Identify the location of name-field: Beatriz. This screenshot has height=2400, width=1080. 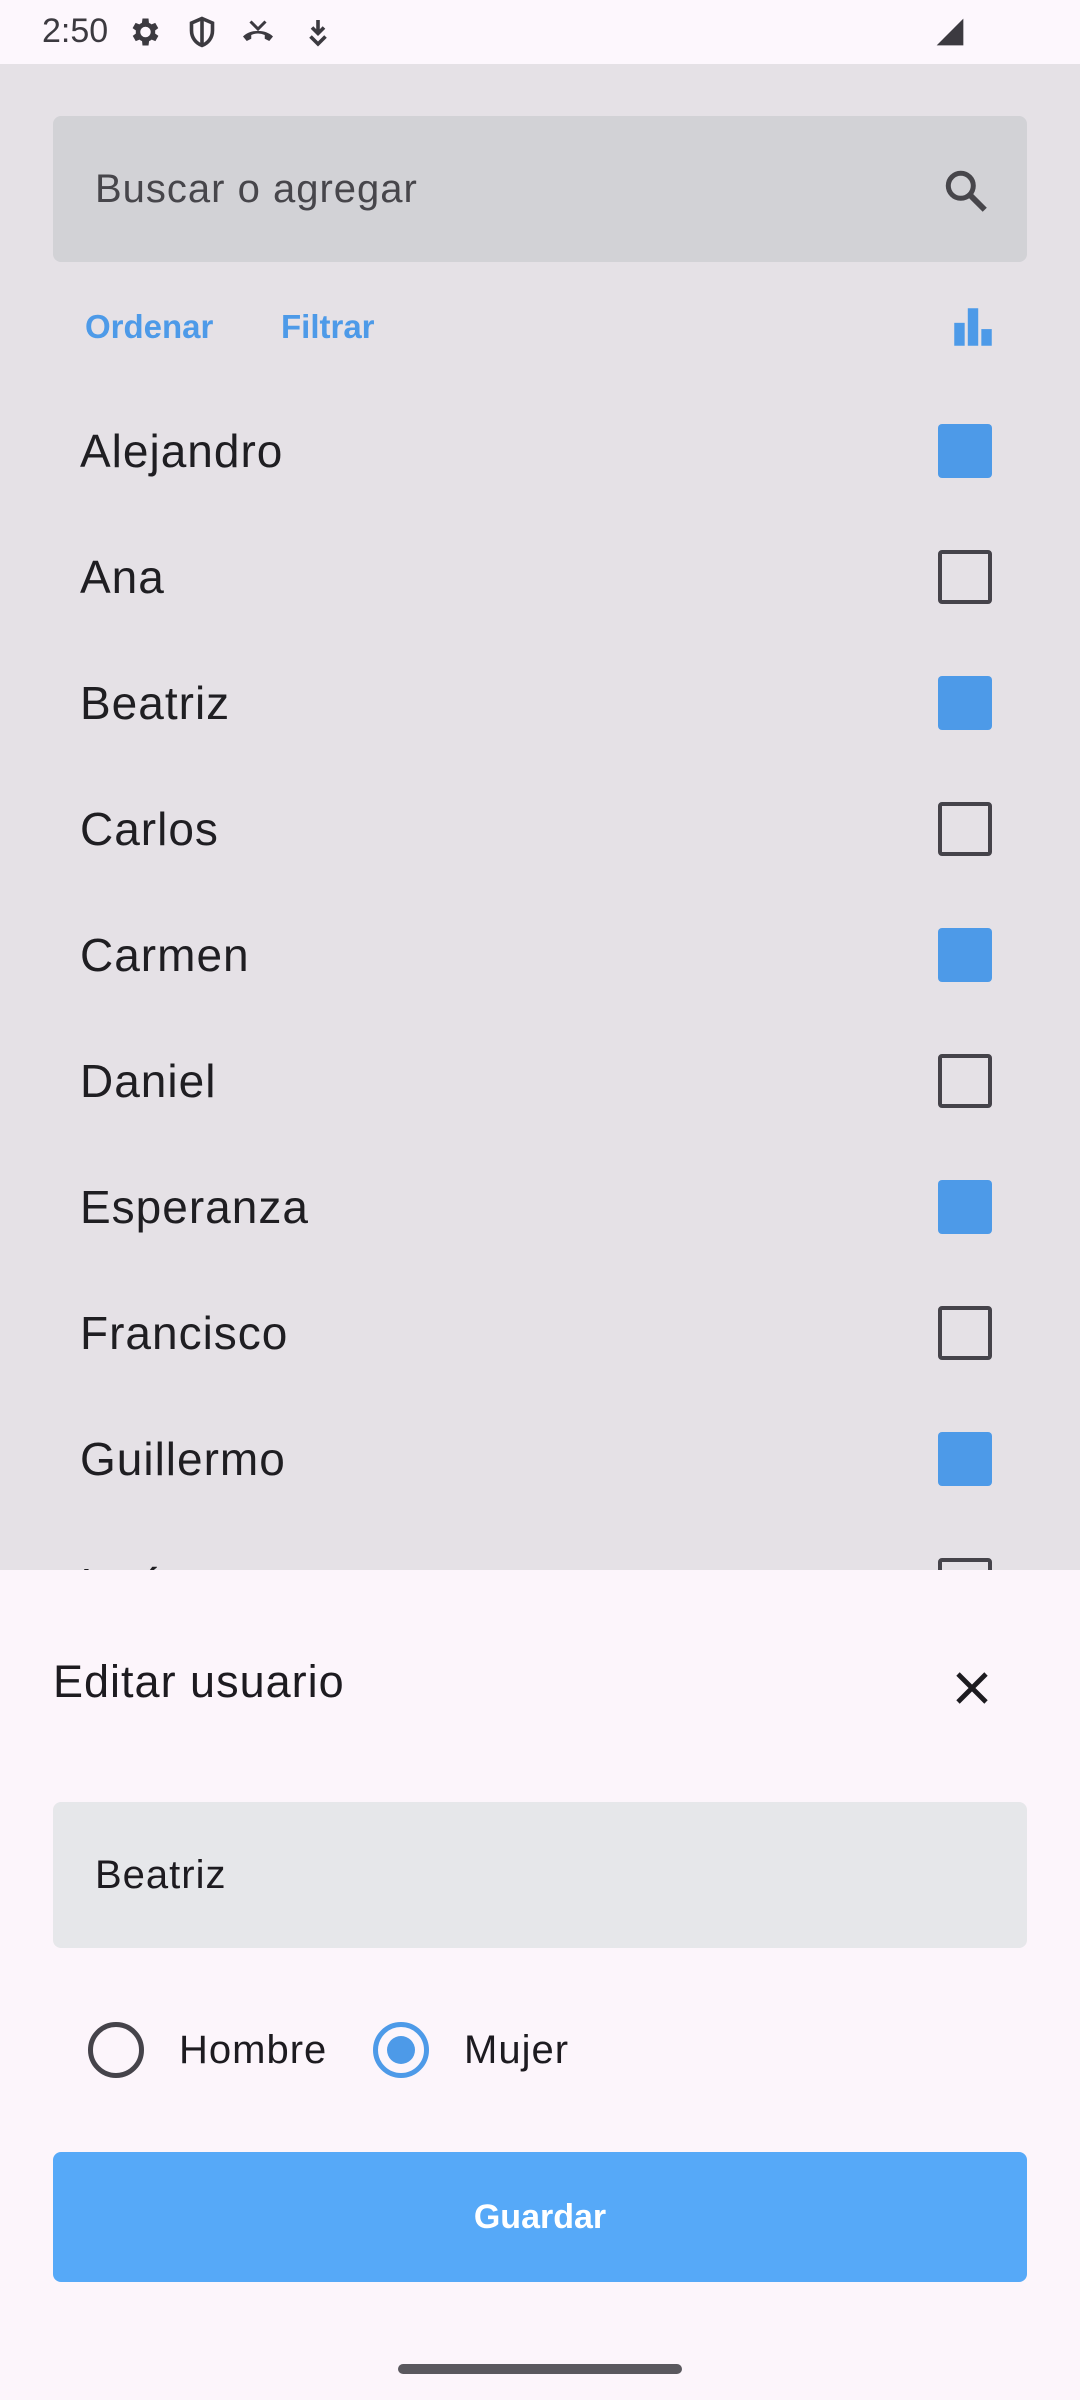
(540, 1875).